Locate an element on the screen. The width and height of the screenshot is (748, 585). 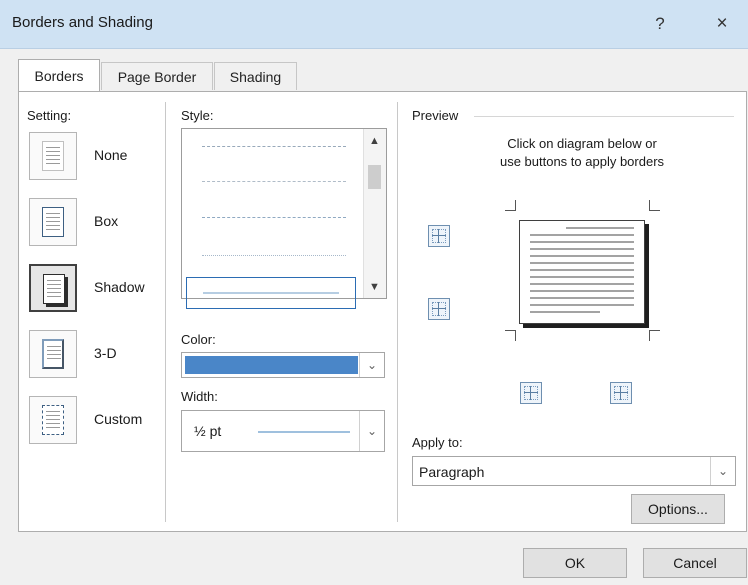
setting-box-tile is located at coordinates (53, 222).